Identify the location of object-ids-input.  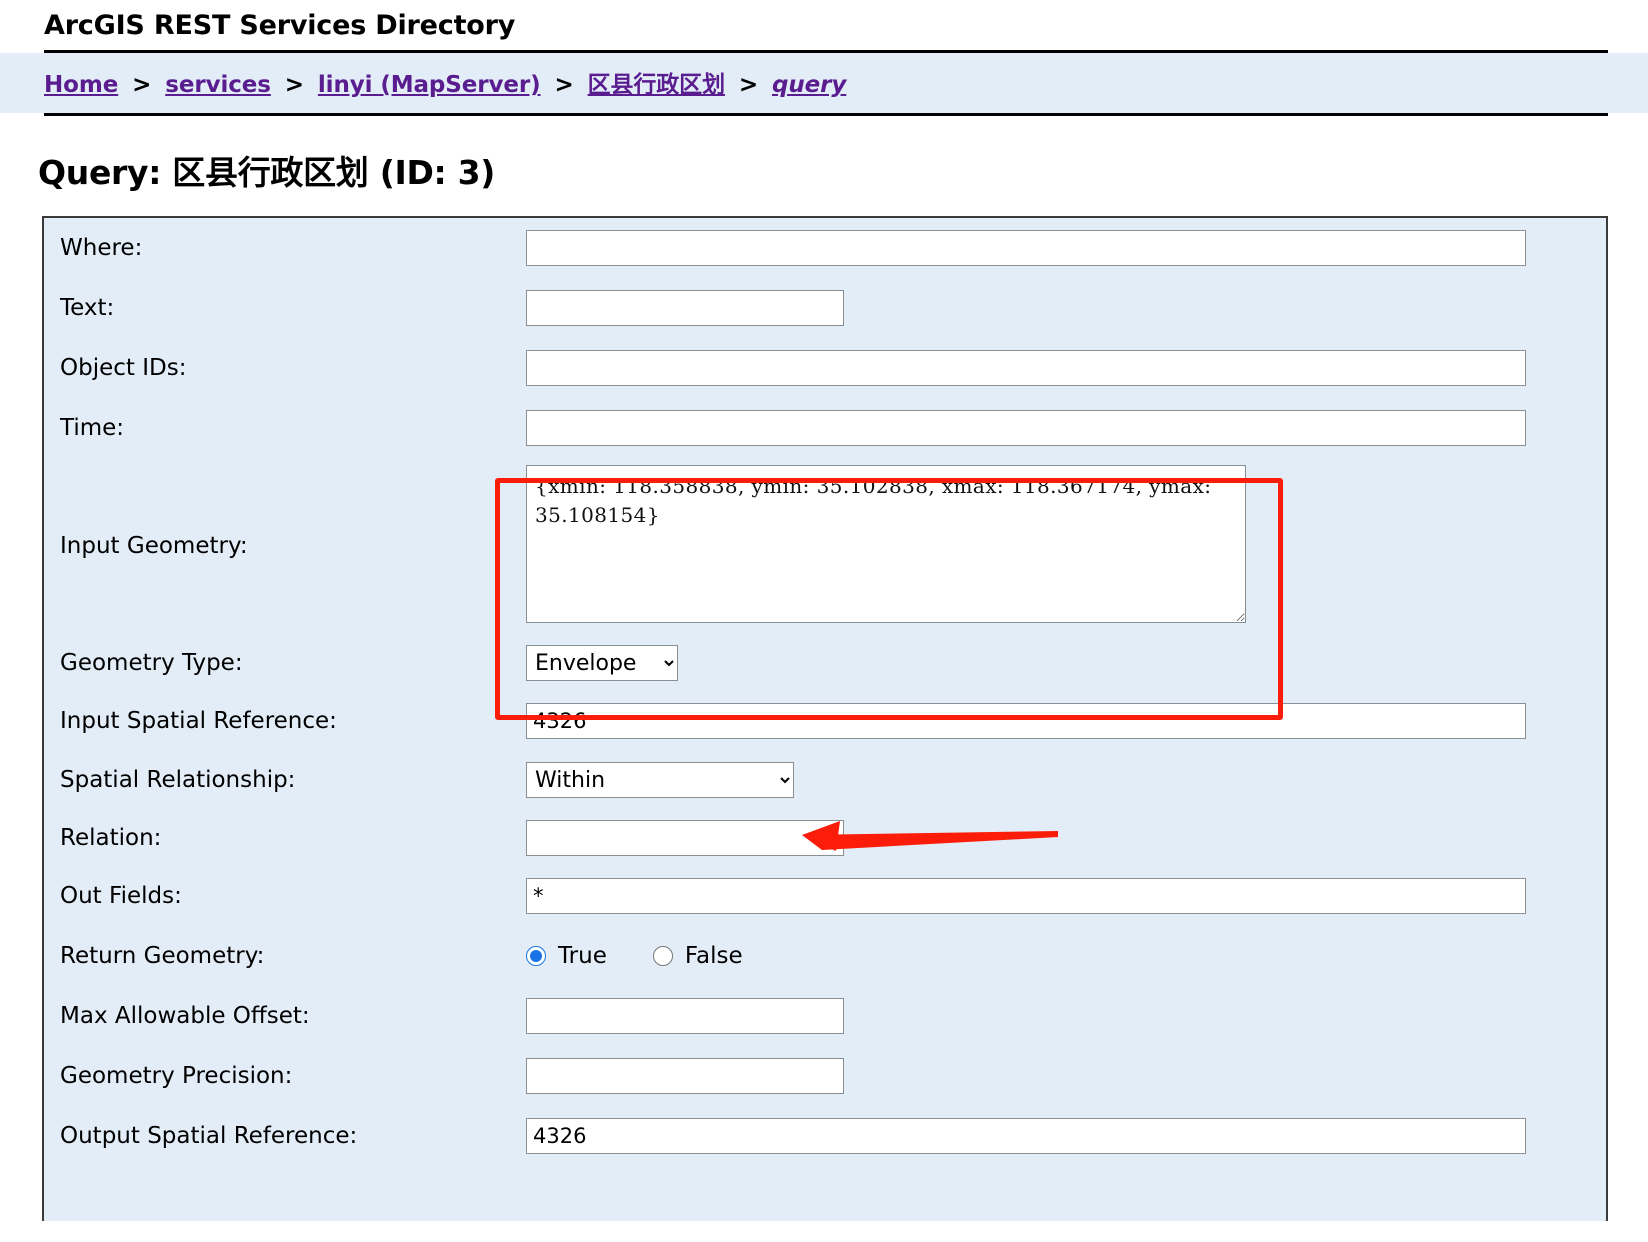
(1026, 368).